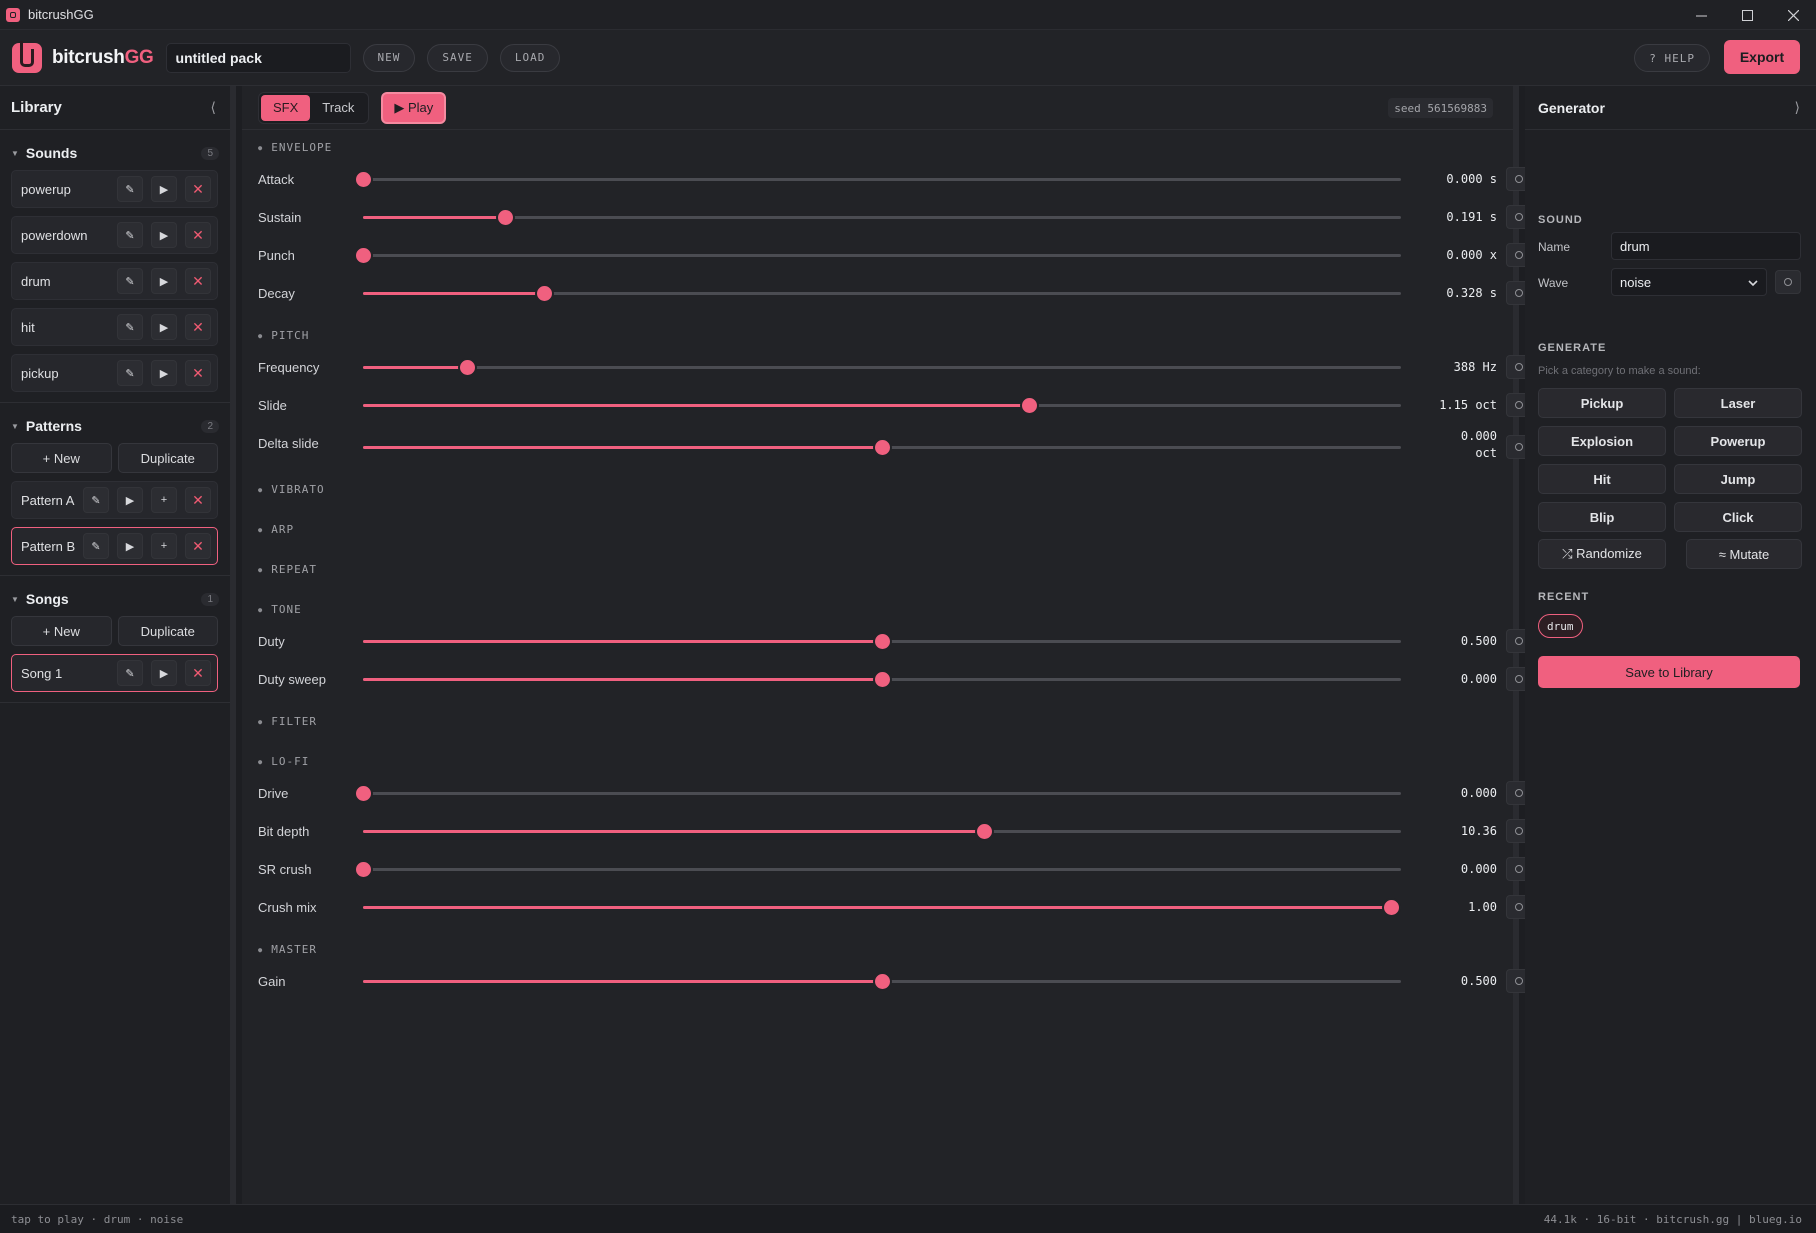 The width and height of the screenshot is (1816, 1233). I want to click on recent-chip-drum: drum, so click(1560, 626).